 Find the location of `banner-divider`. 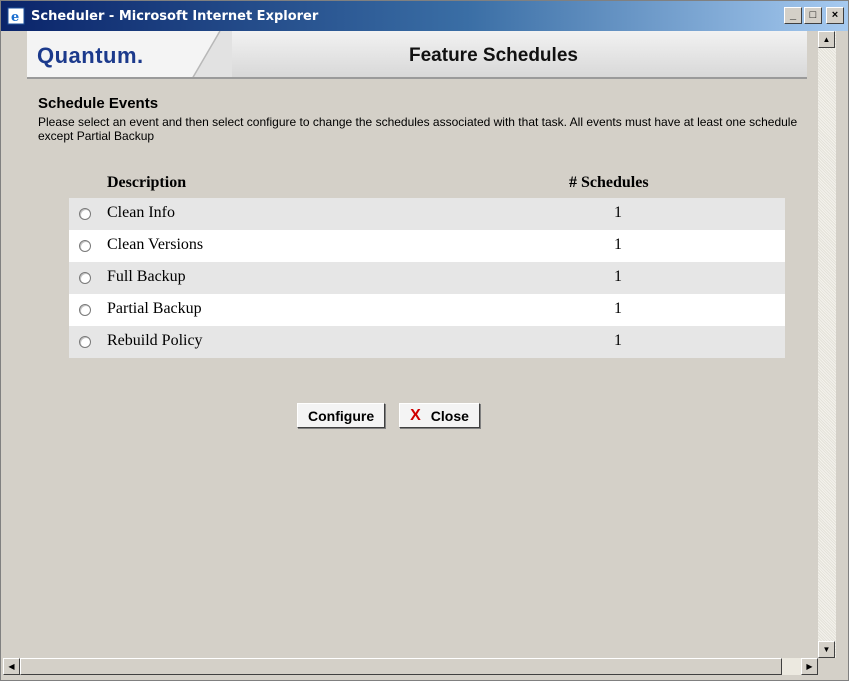

banner-divider is located at coordinates (212, 54).